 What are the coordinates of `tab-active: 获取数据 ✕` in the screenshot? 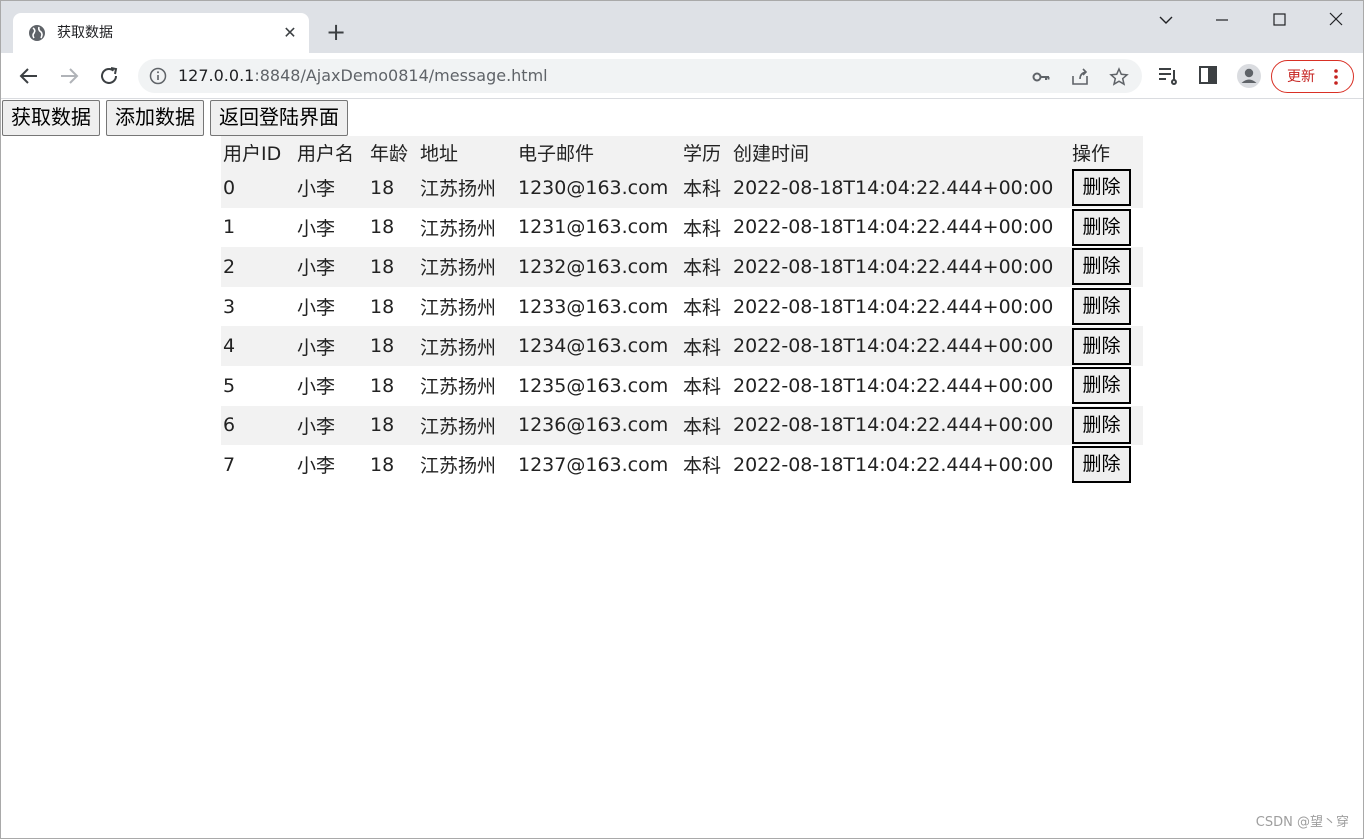 It's located at (161, 33).